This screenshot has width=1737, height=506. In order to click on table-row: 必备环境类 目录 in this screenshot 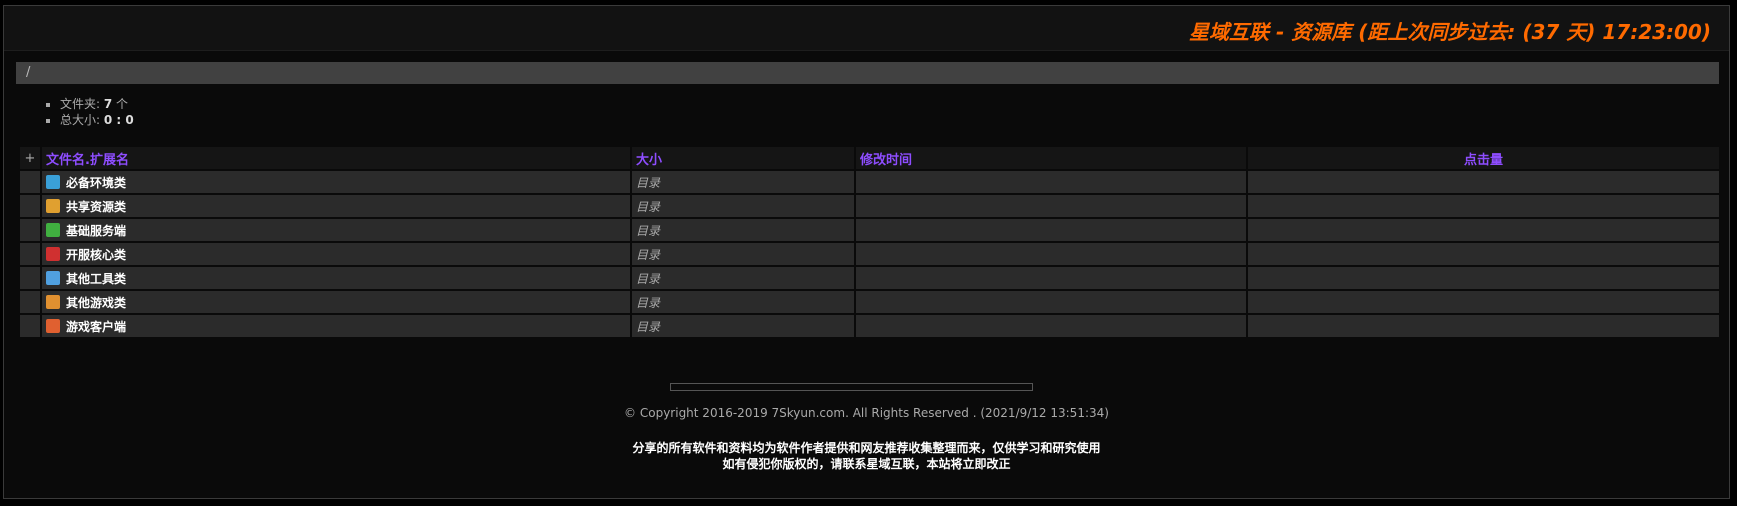, I will do `click(869, 182)`.